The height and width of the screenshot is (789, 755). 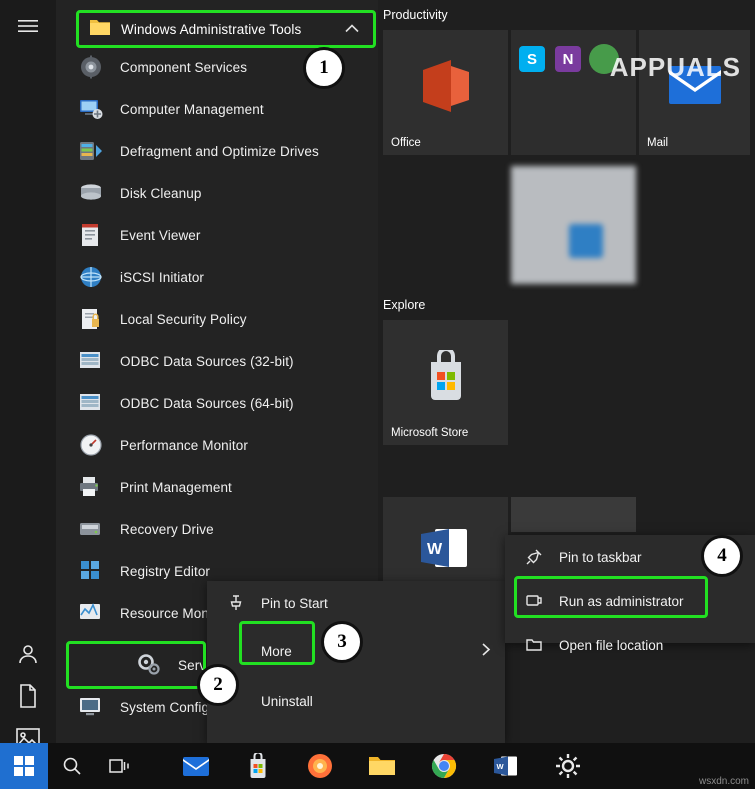 What do you see at coordinates (573, 514) in the screenshot?
I see `tile-placeholder` at bounding box center [573, 514].